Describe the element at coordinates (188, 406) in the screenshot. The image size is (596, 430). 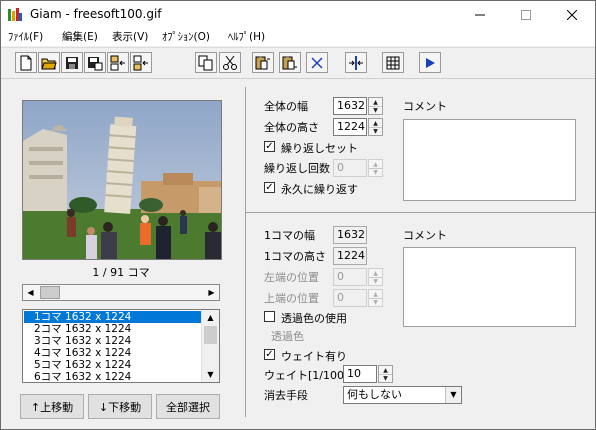
I see `select-all-button: 全部選択` at that location.